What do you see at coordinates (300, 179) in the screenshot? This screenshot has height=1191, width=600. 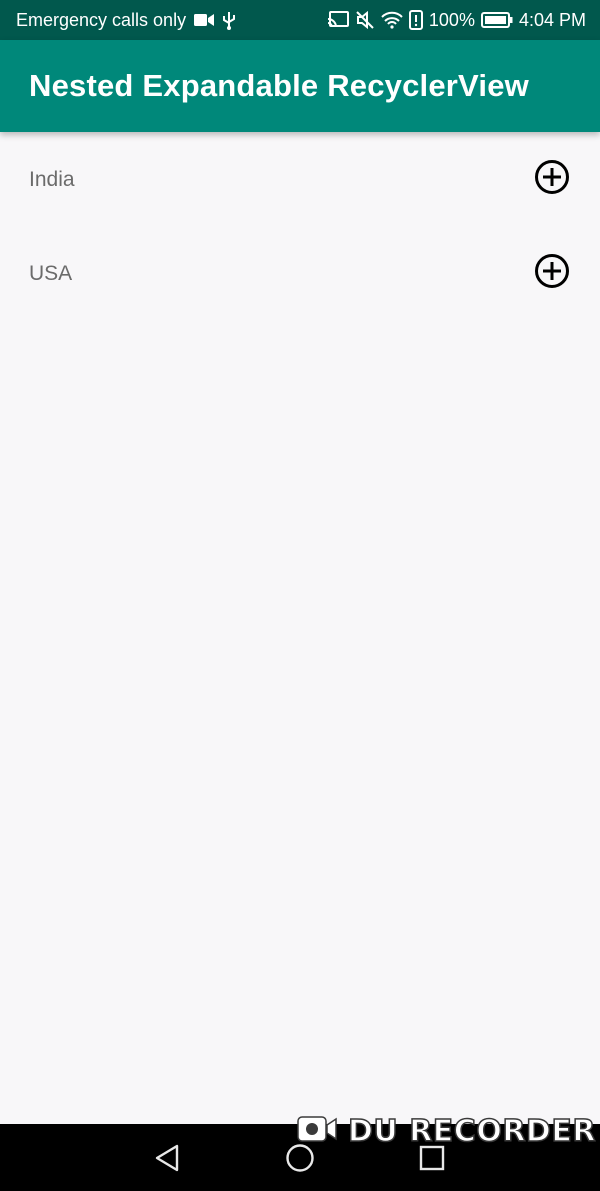 I see `list-item-india: India` at bounding box center [300, 179].